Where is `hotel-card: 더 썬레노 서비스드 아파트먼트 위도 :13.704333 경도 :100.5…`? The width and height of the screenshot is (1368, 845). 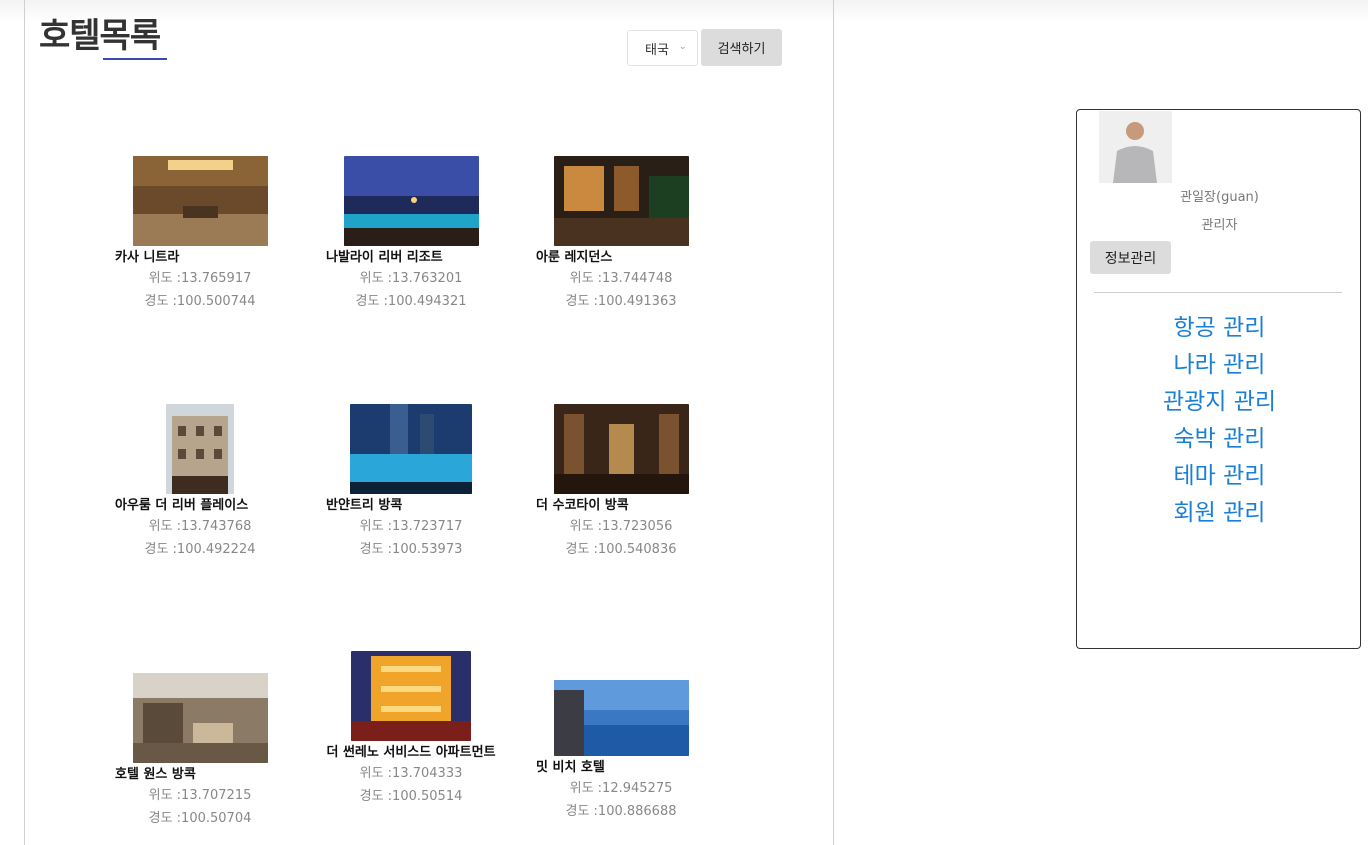
hotel-card: 더 썬레노 서비스드 아파트먼트 위도 :13.704333 경도 :100.5… is located at coordinates (411, 729).